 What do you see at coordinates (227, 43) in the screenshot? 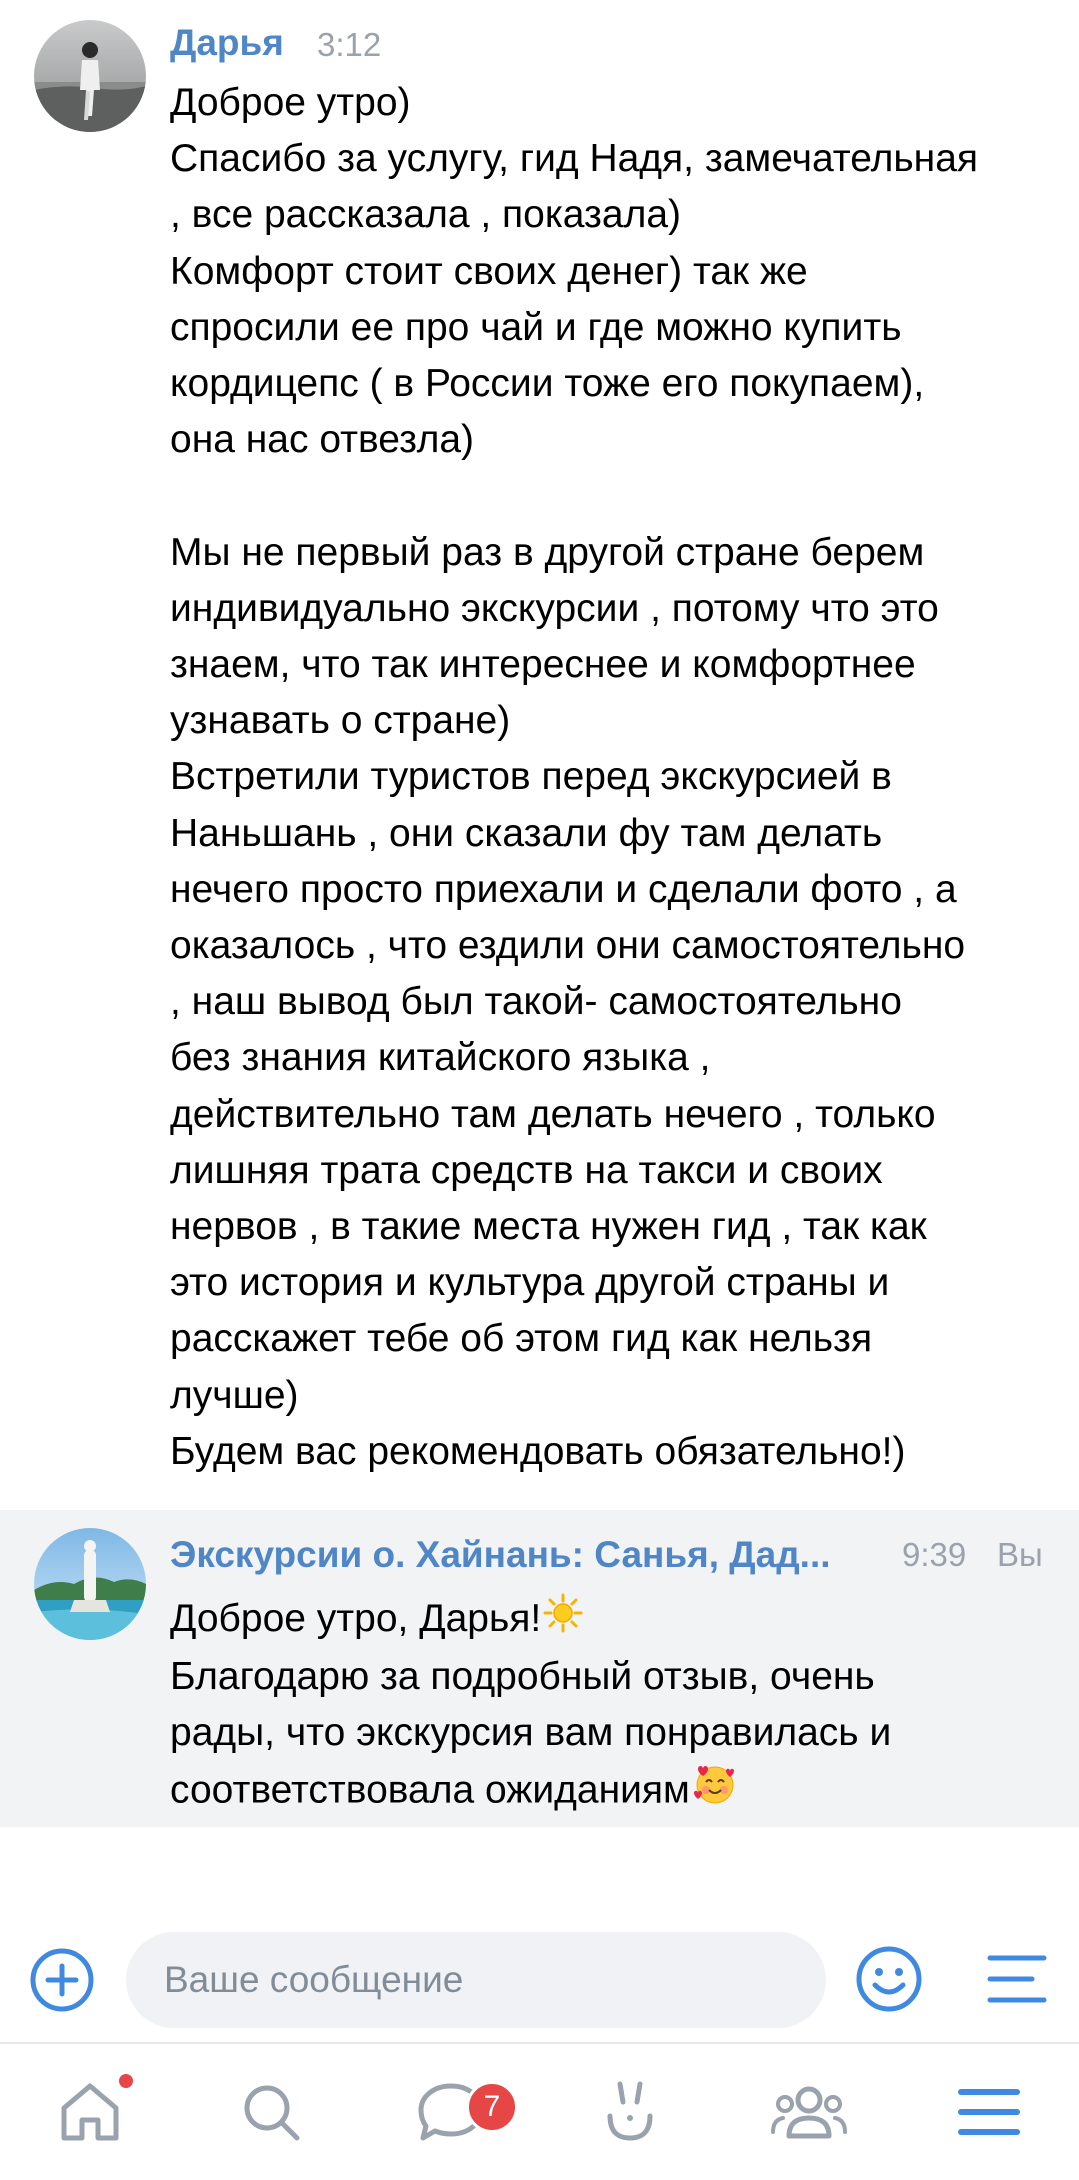
I see `message-author: Дарья` at bounding box center [227, 43].